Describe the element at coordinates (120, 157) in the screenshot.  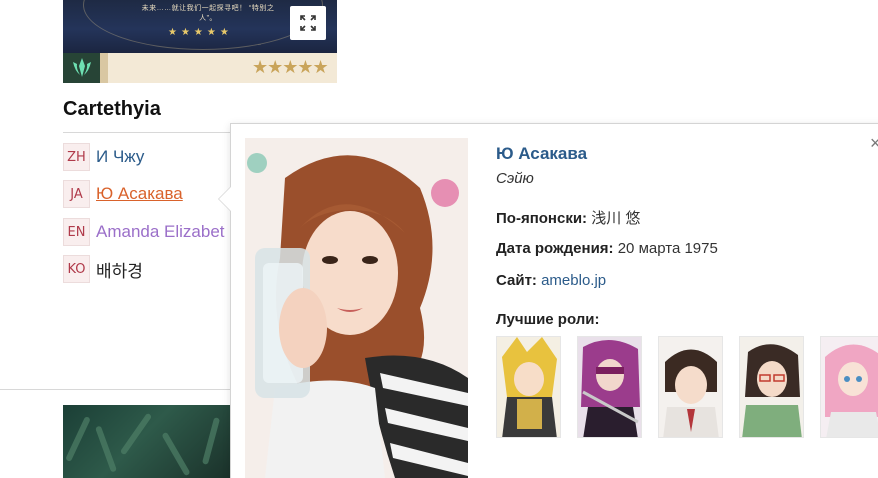
I see `voice-actor-link: И Чжу` at that location.